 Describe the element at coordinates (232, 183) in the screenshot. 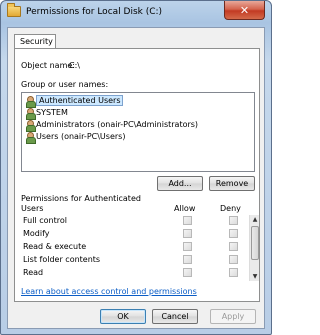

I see `remove-button: Remove` at that location.